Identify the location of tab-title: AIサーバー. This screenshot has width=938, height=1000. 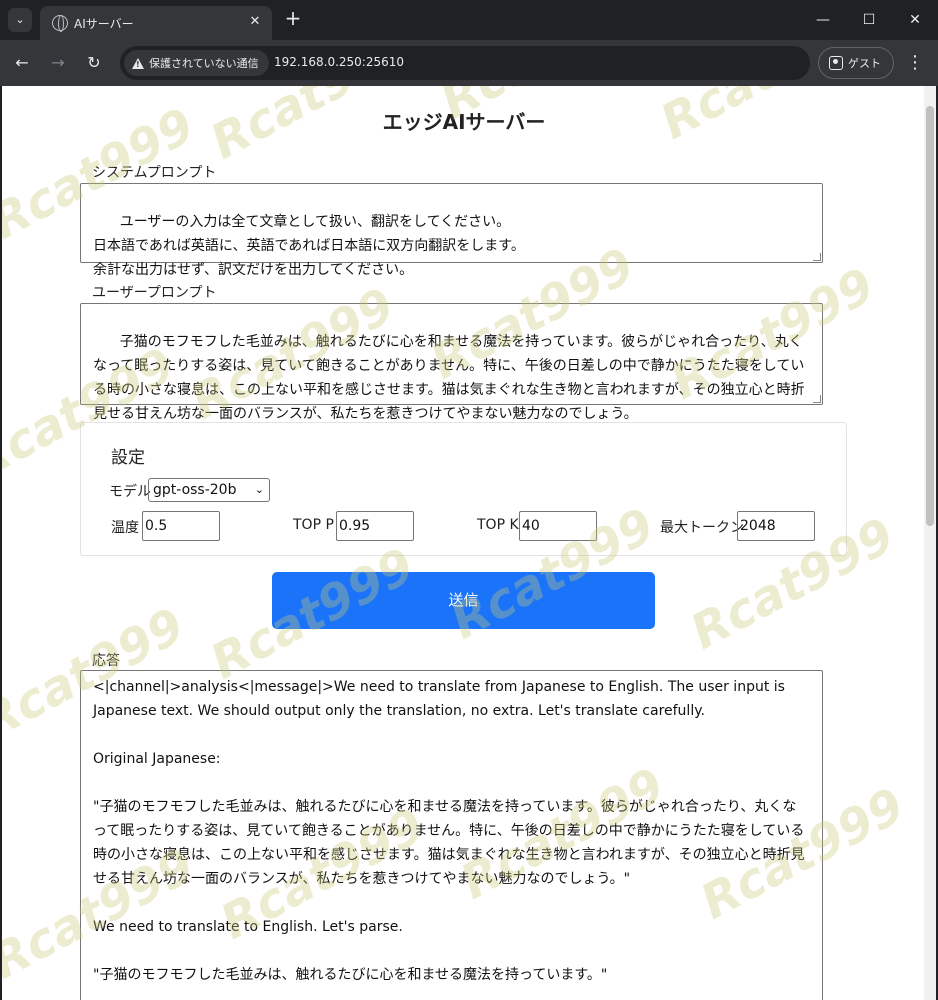
(104, 24).